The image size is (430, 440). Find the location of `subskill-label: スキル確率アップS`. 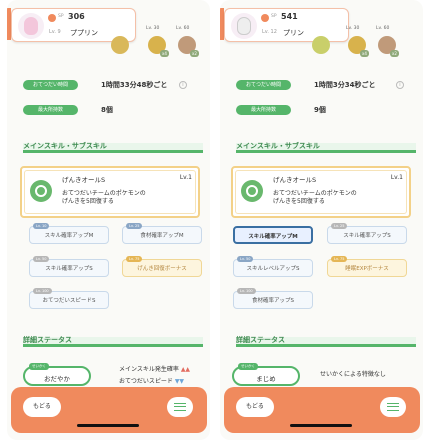

subskill-label: スキル確率アップS is located at coordinates (367, 236).